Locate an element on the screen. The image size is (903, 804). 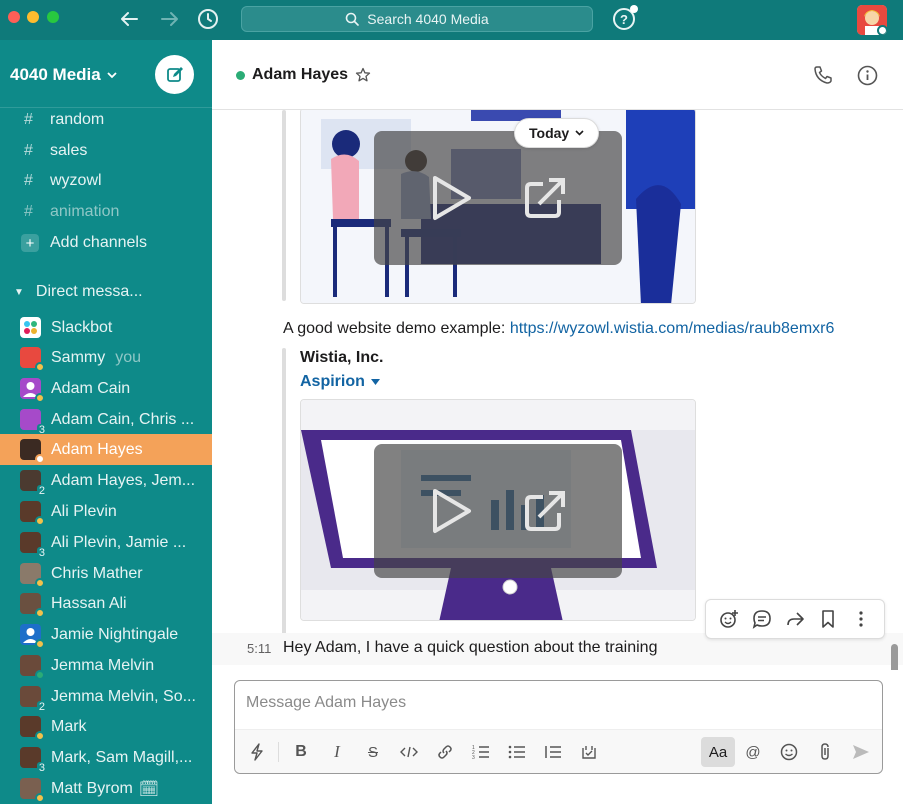
dm-label: Adam Cain is located at coordinates (91, 388).